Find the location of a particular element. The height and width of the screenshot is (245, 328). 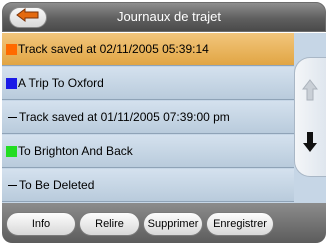

page-title: Journaux de trajet is located at coordinates (169, 16).